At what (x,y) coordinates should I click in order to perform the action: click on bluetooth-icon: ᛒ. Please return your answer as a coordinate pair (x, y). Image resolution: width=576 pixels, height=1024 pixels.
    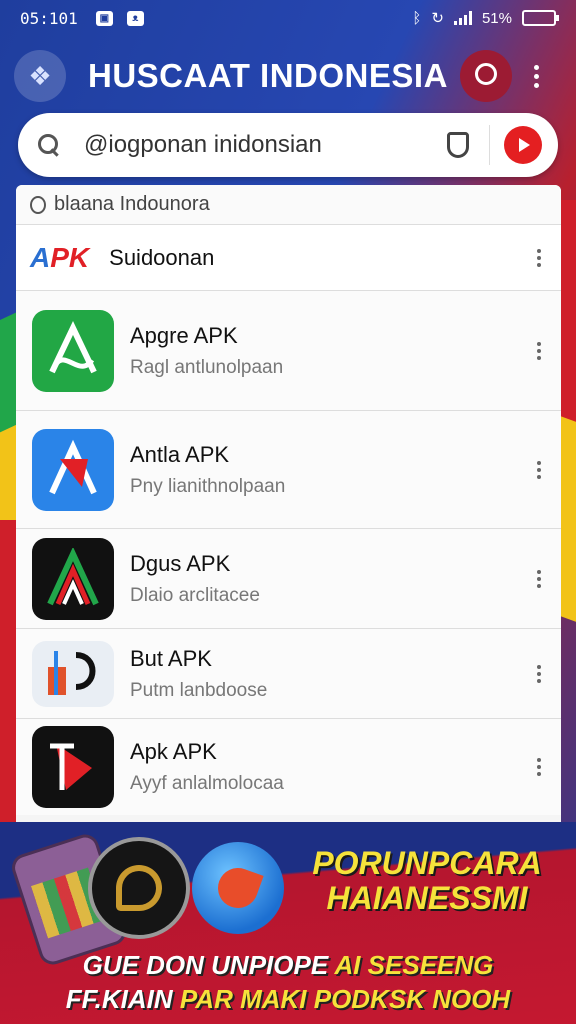
    Looking at the image, I should click on (417, 18).